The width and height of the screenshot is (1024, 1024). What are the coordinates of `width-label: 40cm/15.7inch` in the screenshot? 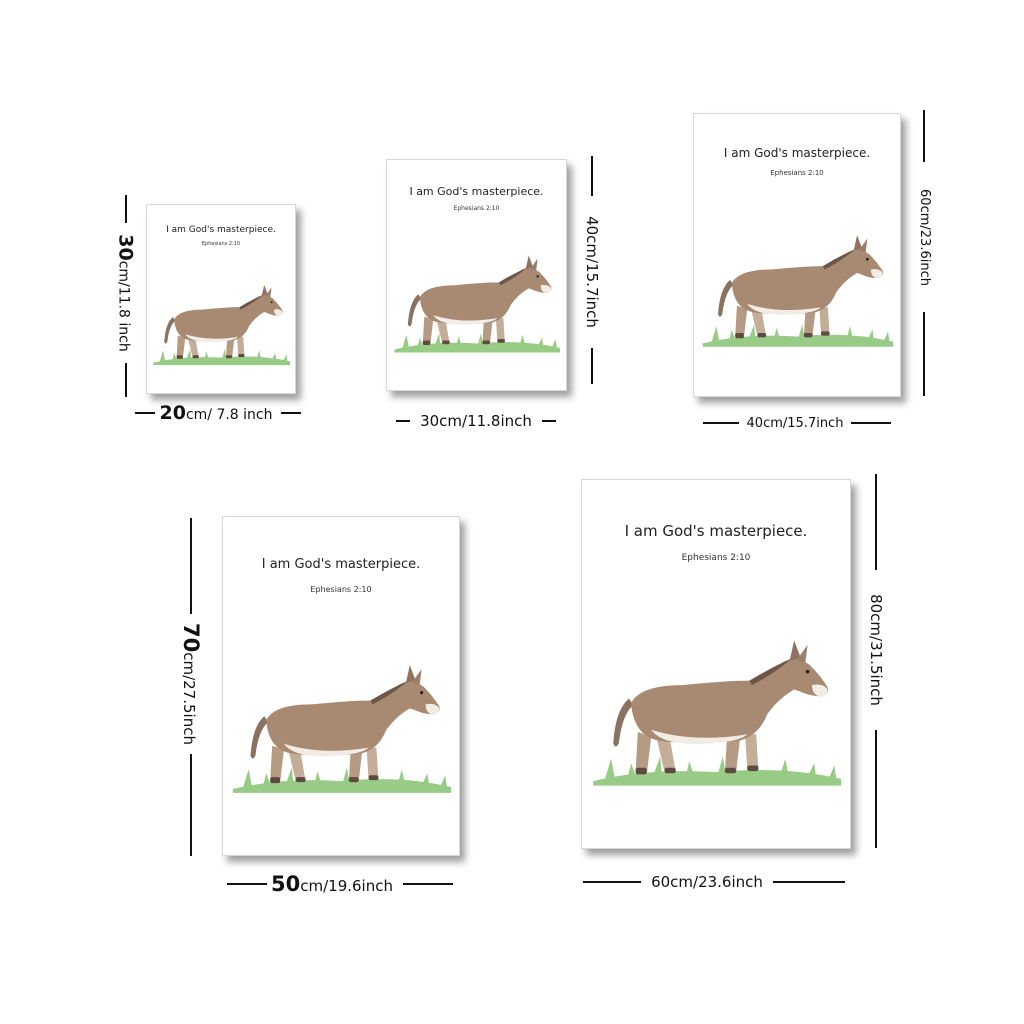 It's located at (795, 423).